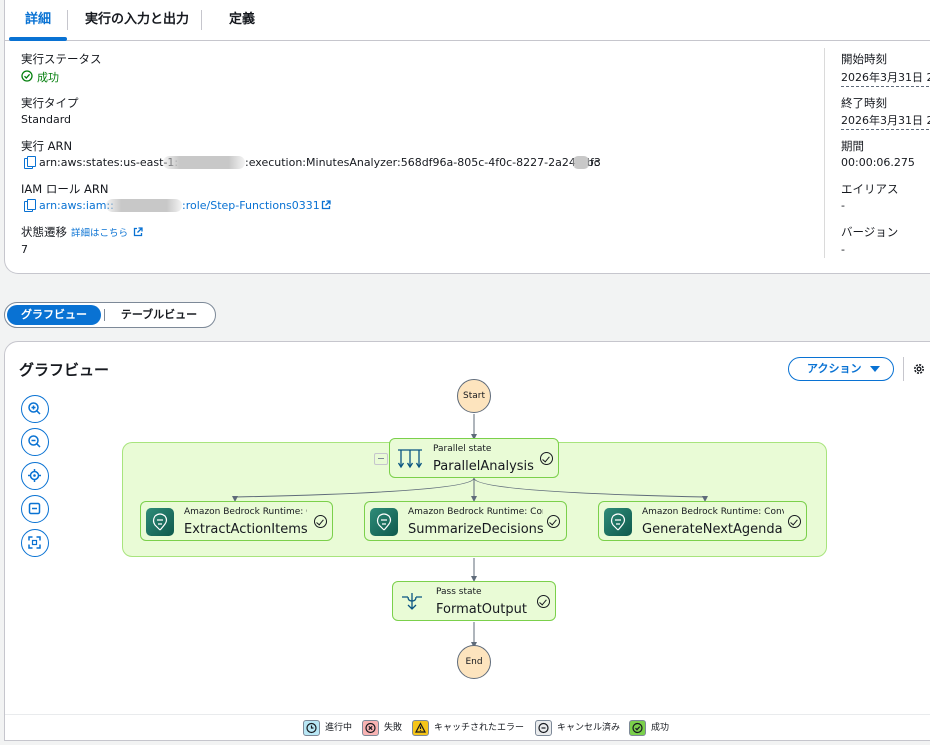  I want to click on x-icon, so click(370, 728).